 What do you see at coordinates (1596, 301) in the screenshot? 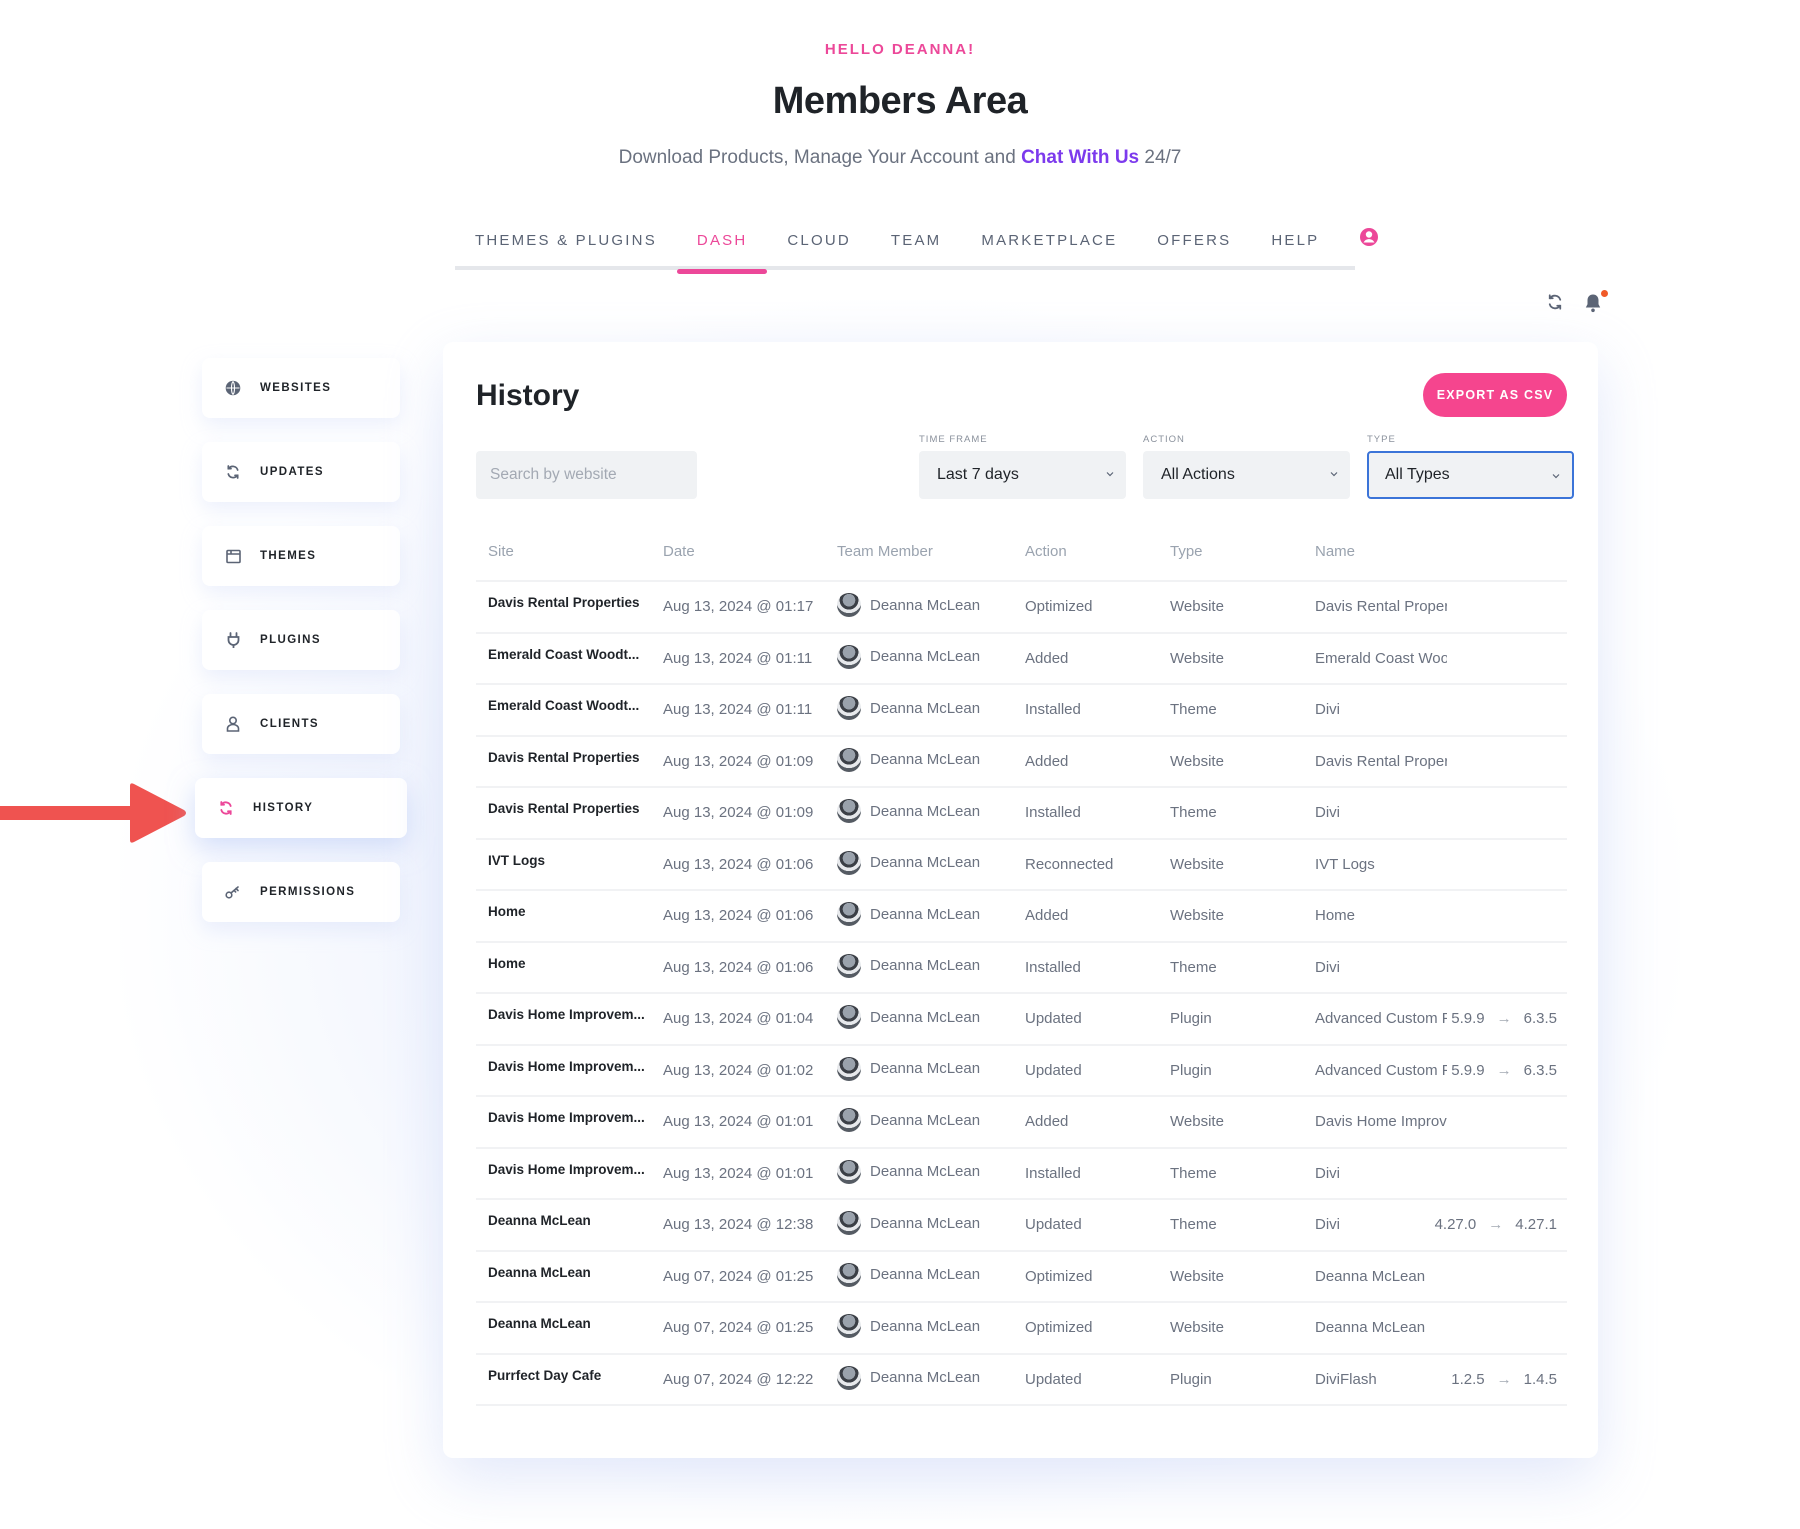
I see `bell-icon` at bounding box center [1596, 301].